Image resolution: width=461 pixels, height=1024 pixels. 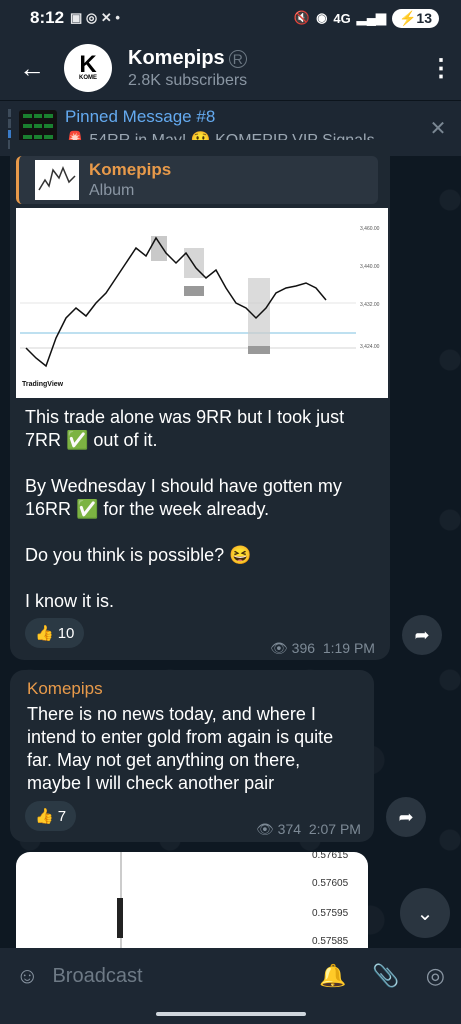 I want to click on pinned-title: Pinned Message #8, so click(x=140, y=116).